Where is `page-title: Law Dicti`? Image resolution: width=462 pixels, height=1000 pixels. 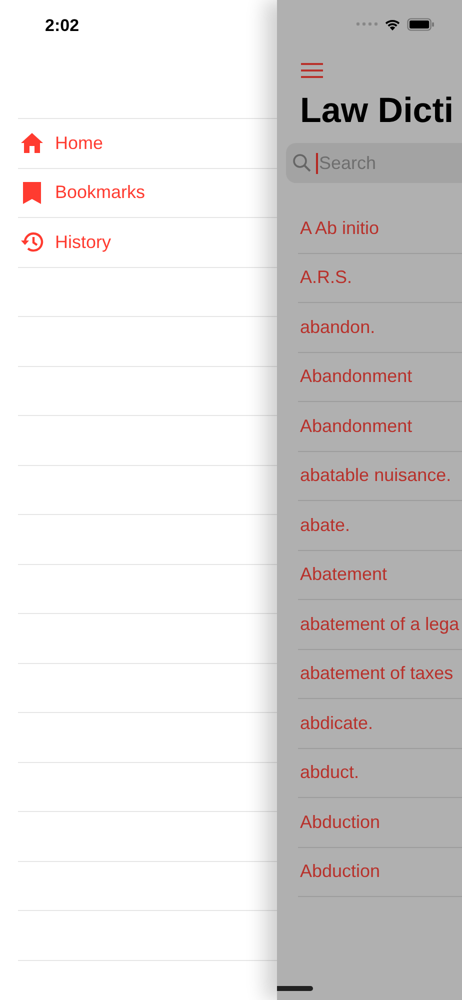
page-title: Law Dicti is located at coordinates (377, 111).